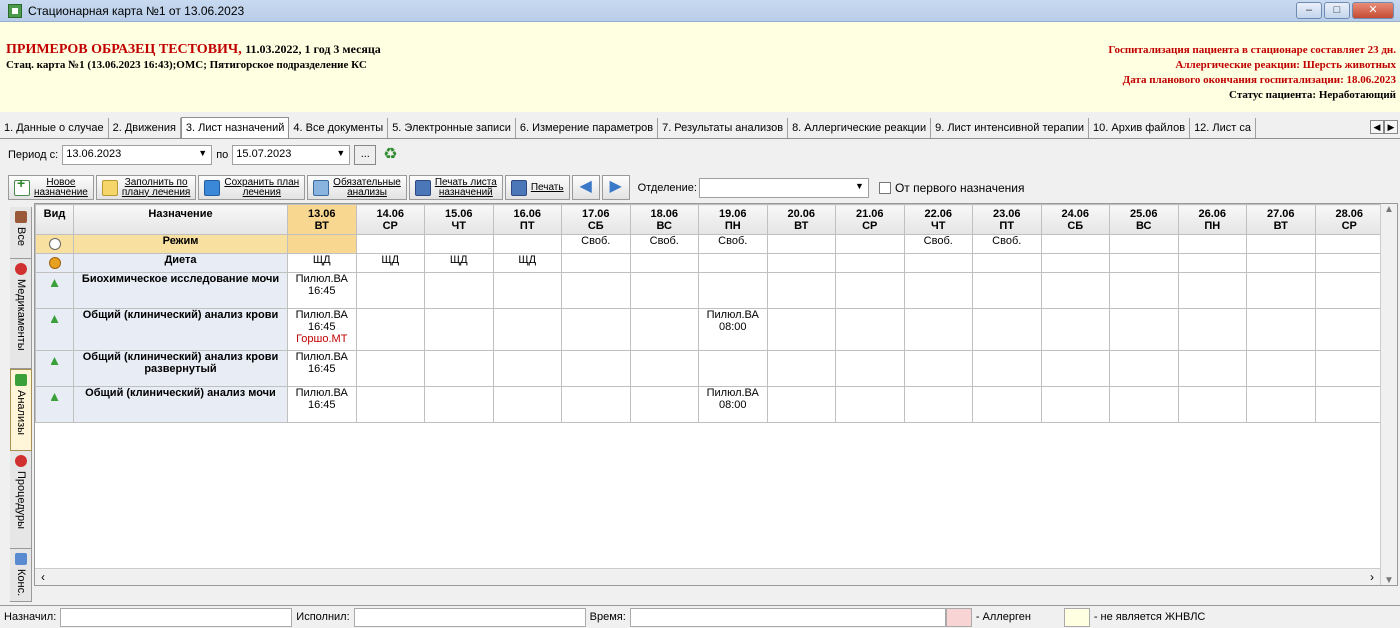 The height and width of the screenshot is (628, 1400). I want to click on first-appointment-checkbox, so click(884, 187).